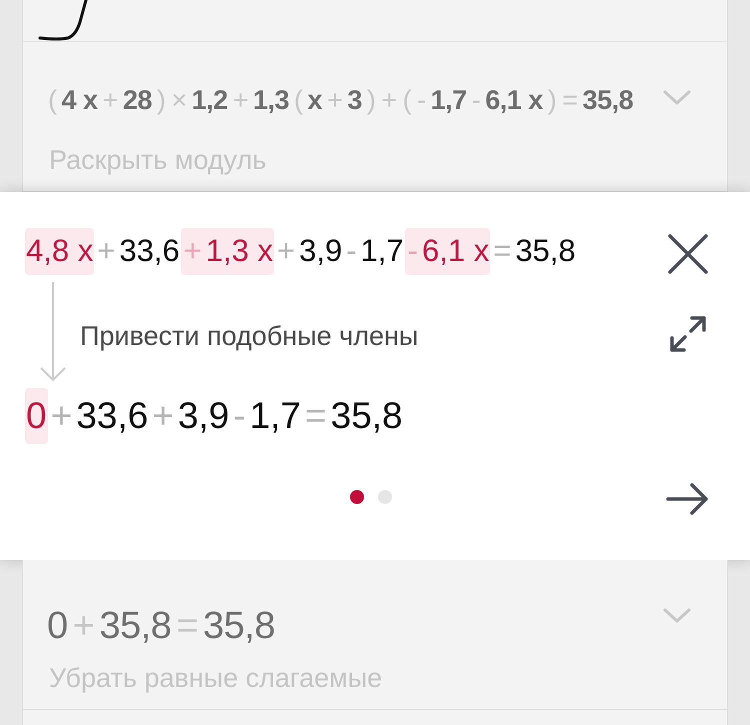 The image size is (750, 725). What do you see at coordinates (179, 100) in the screenshot?
I see `math-operator: ×` at bounding box center [179, 100].